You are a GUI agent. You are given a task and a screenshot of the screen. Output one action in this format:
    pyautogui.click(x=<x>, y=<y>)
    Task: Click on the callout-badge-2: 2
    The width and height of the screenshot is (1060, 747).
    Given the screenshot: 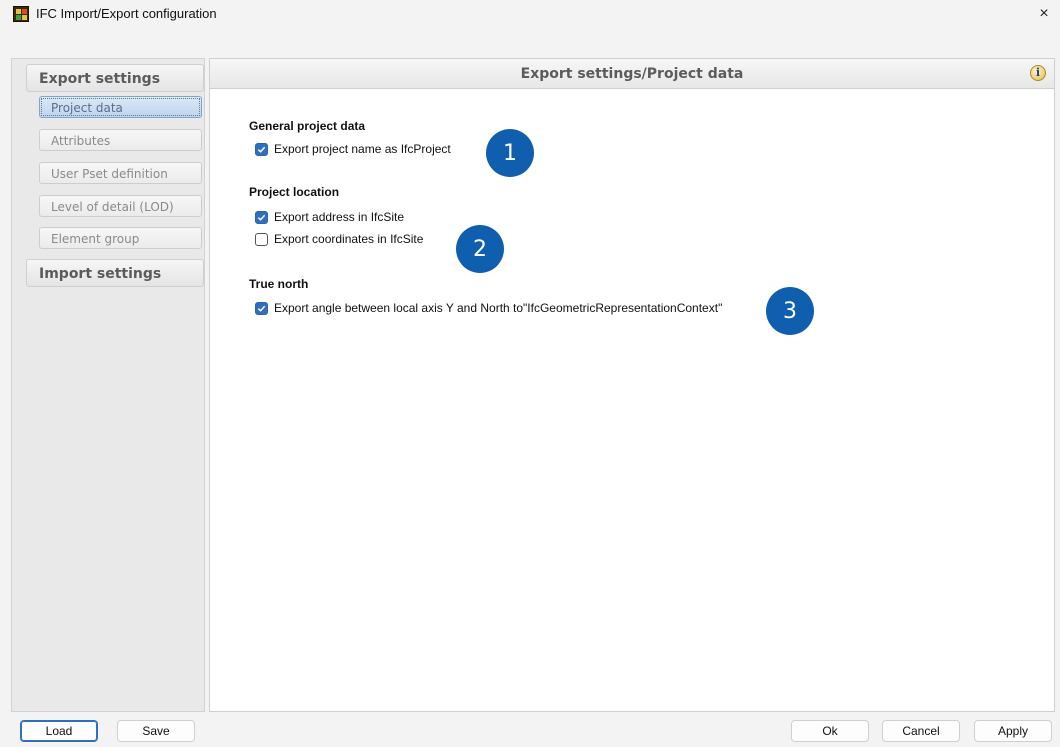 What is the action you would take?
    pyautogui.click(x=480, y=249)
    